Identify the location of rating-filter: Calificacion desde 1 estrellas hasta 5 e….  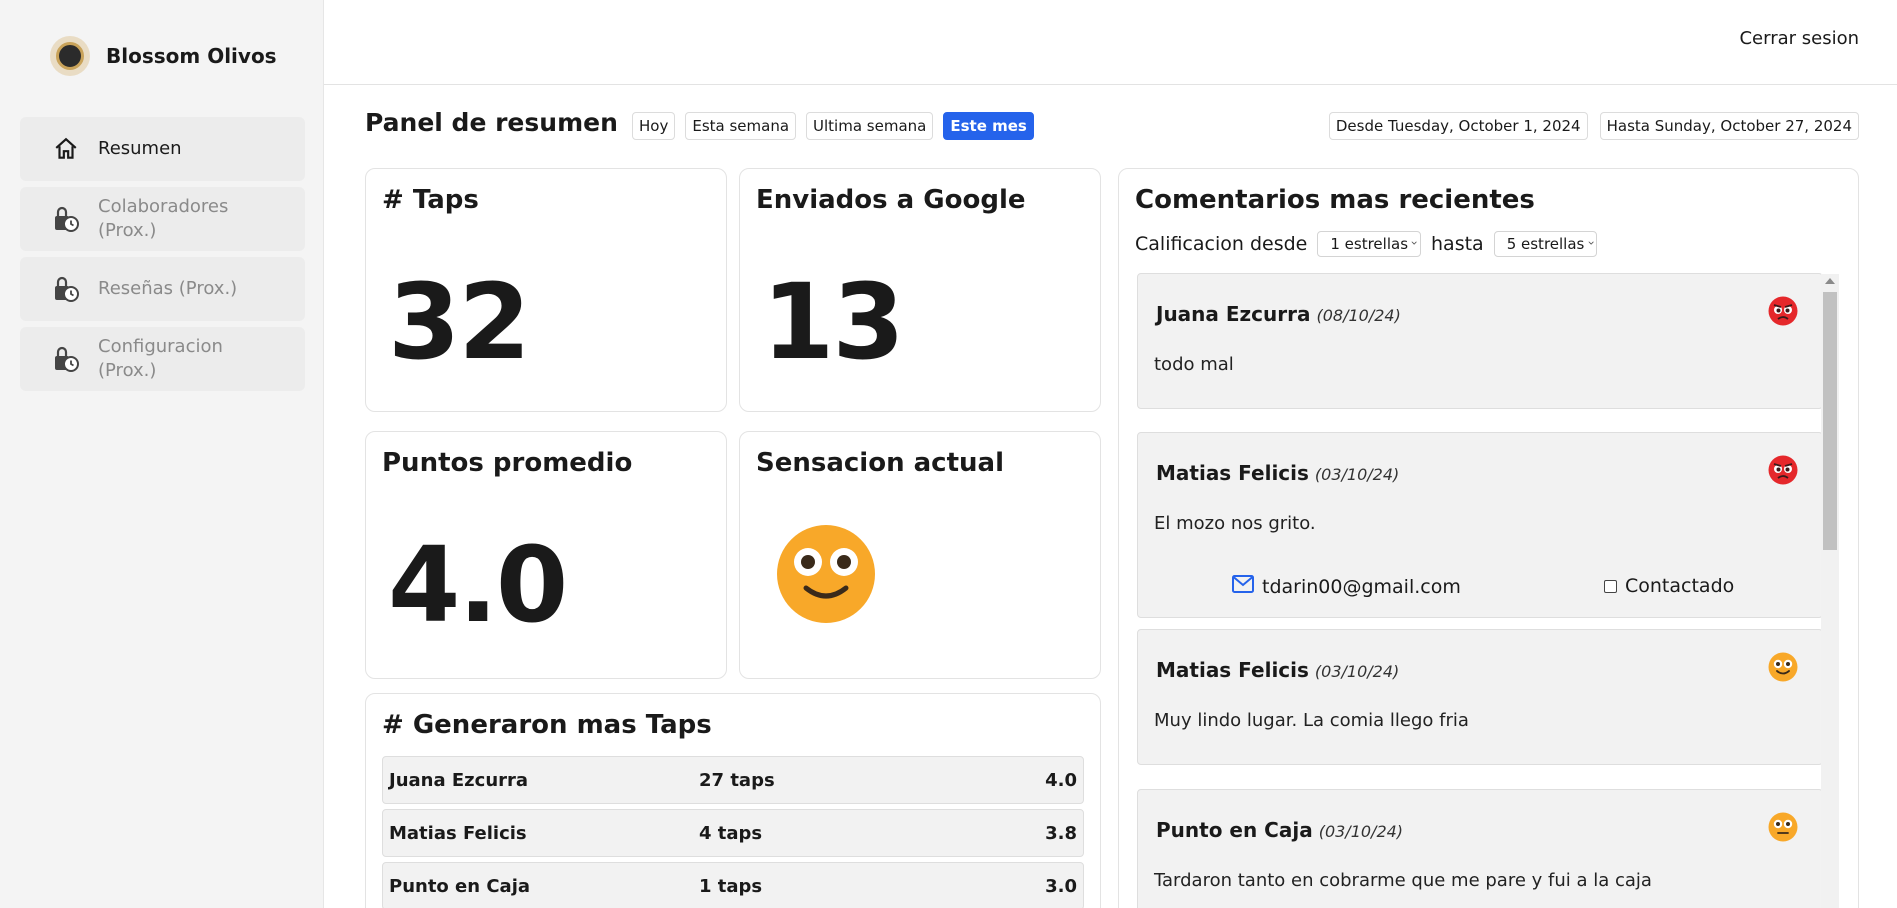
(1366, 244).